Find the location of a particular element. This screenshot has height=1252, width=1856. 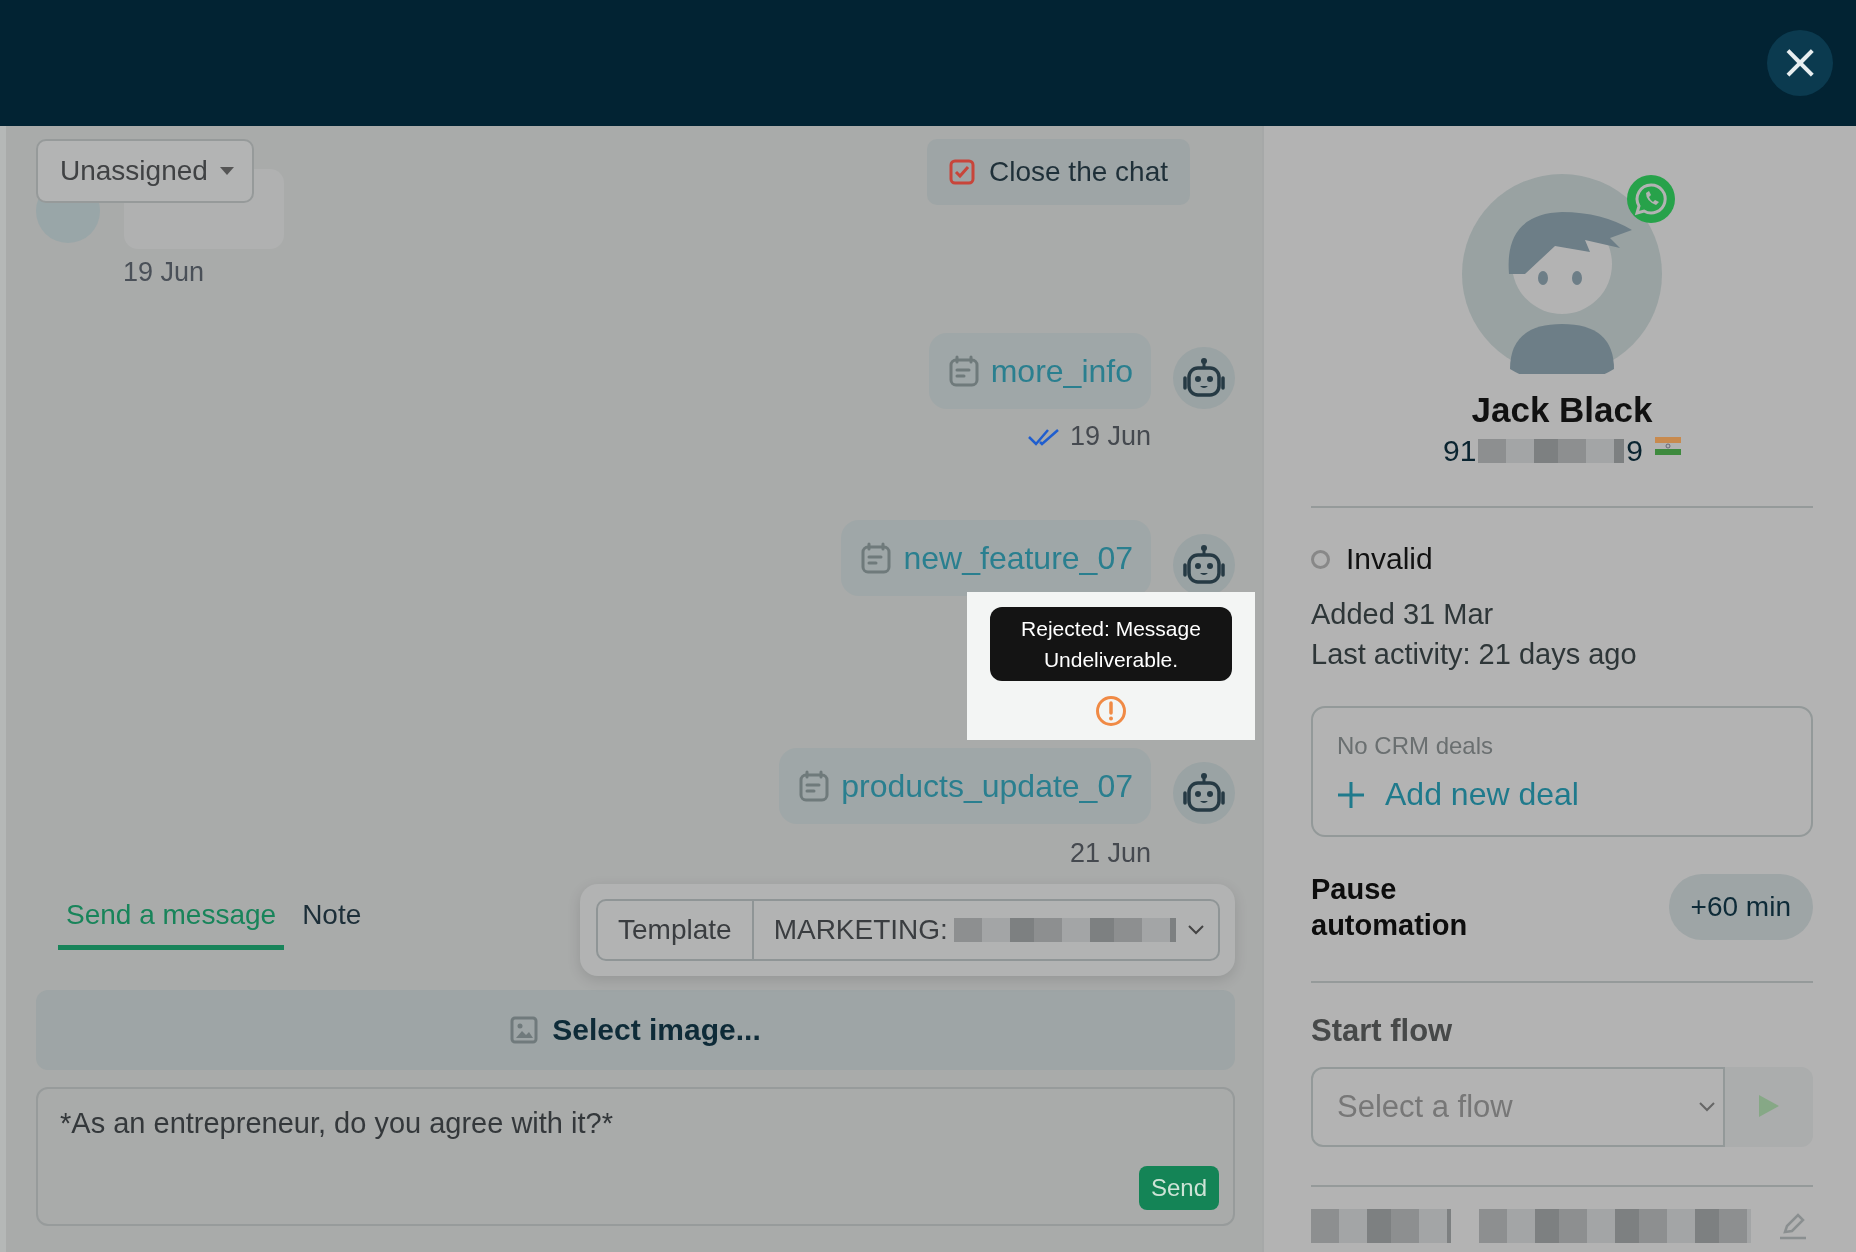

close-chat-button: Close the chat is located at coordinates (1058, 172).